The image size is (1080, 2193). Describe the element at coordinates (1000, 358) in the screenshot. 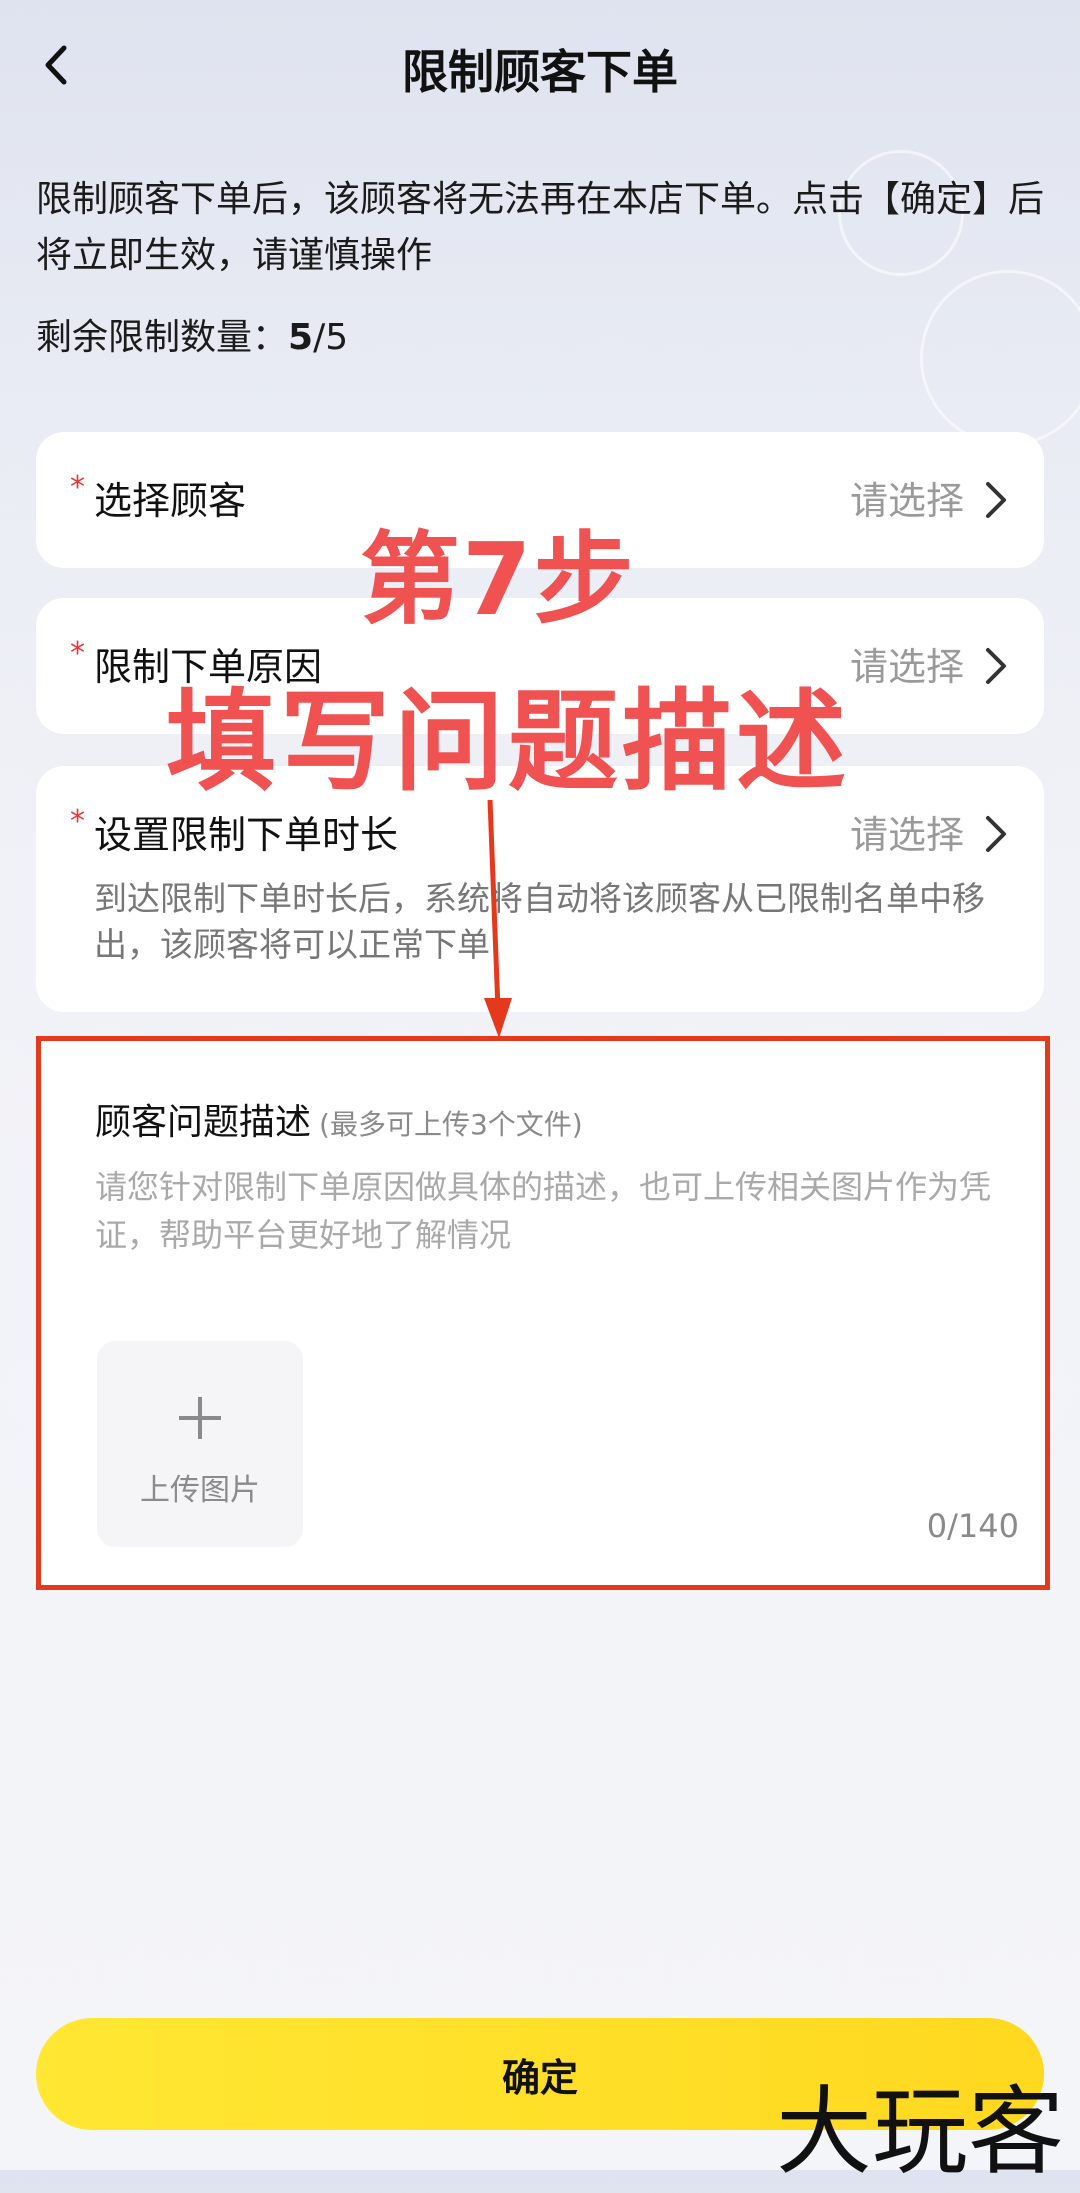

I see `decorative-circle` at that location.